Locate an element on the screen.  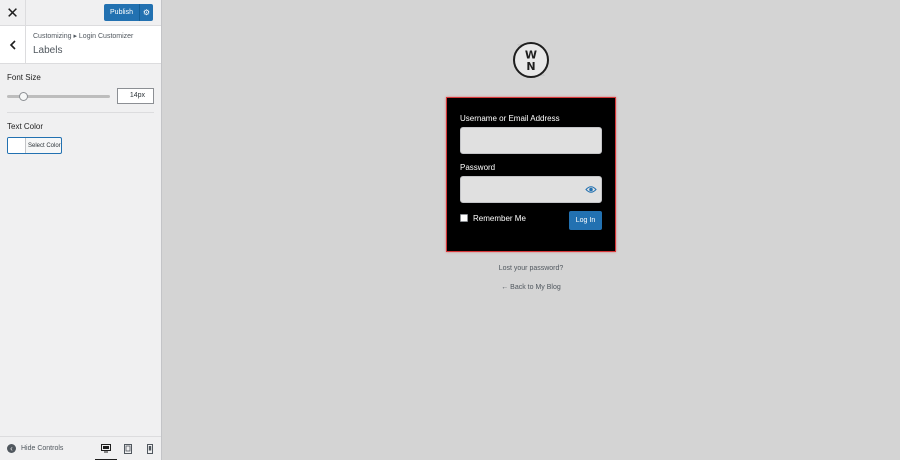
lost-password-link: Lost your password? is located at coordinates (531, 268).